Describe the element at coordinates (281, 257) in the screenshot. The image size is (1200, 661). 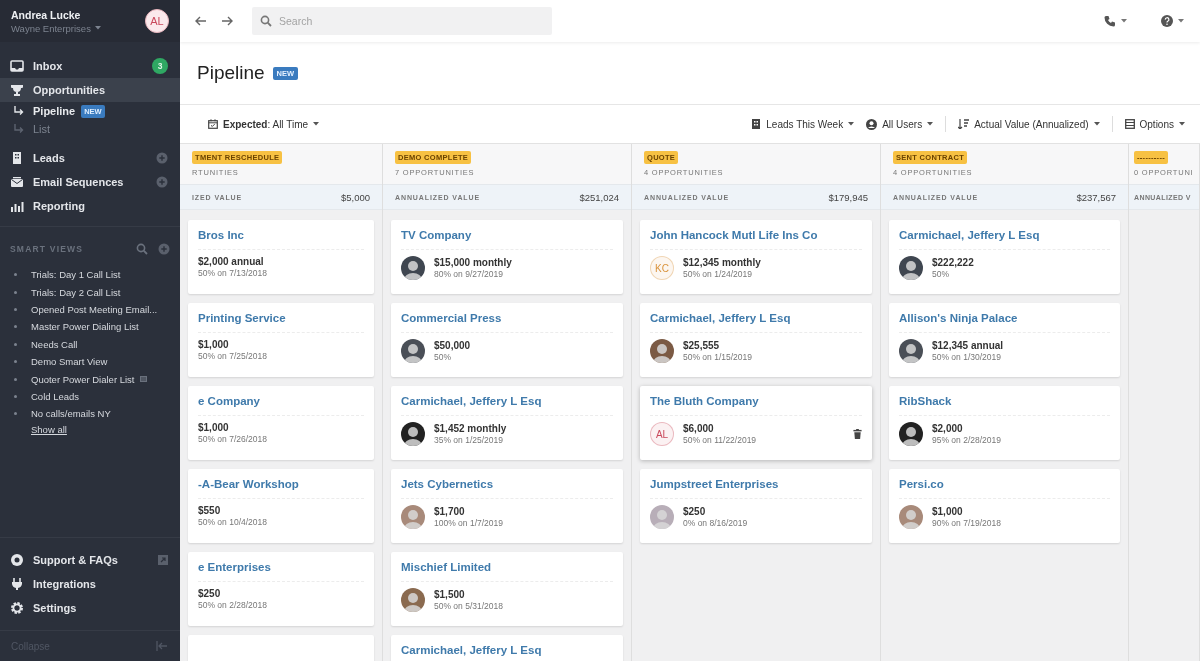
I see `opportunity-card: Bros Inc $2,000 annual 50% on 7/13/2018` at that location.